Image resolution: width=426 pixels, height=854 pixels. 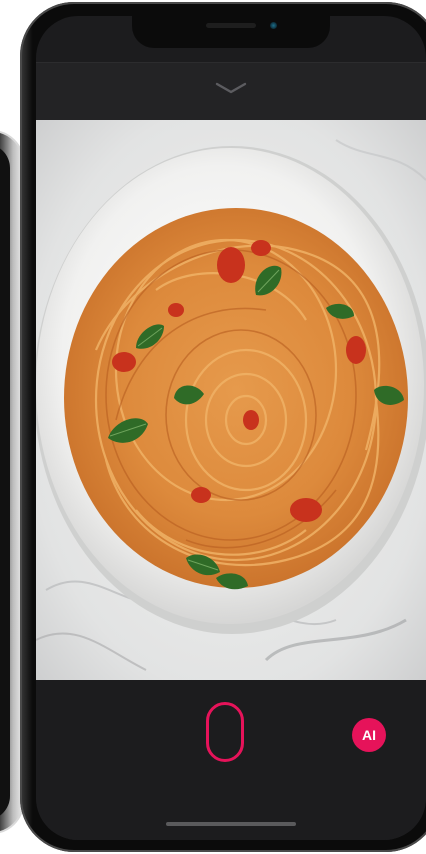 What do you see at coordinates (231, 25) in the screenshot?
I see `earpiece-speaker` at bounding box center [231, 25].